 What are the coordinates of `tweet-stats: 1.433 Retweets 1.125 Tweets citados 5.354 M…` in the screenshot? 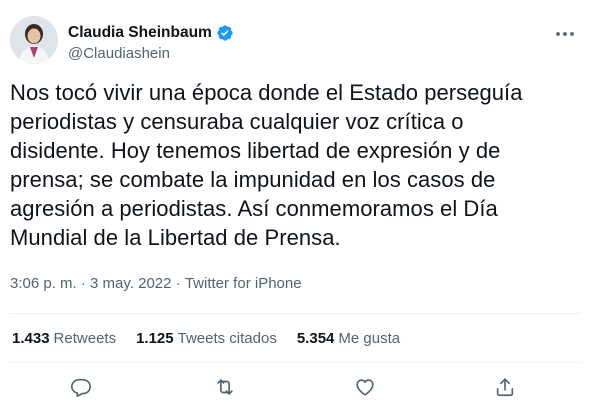 It's located at (216, 338).